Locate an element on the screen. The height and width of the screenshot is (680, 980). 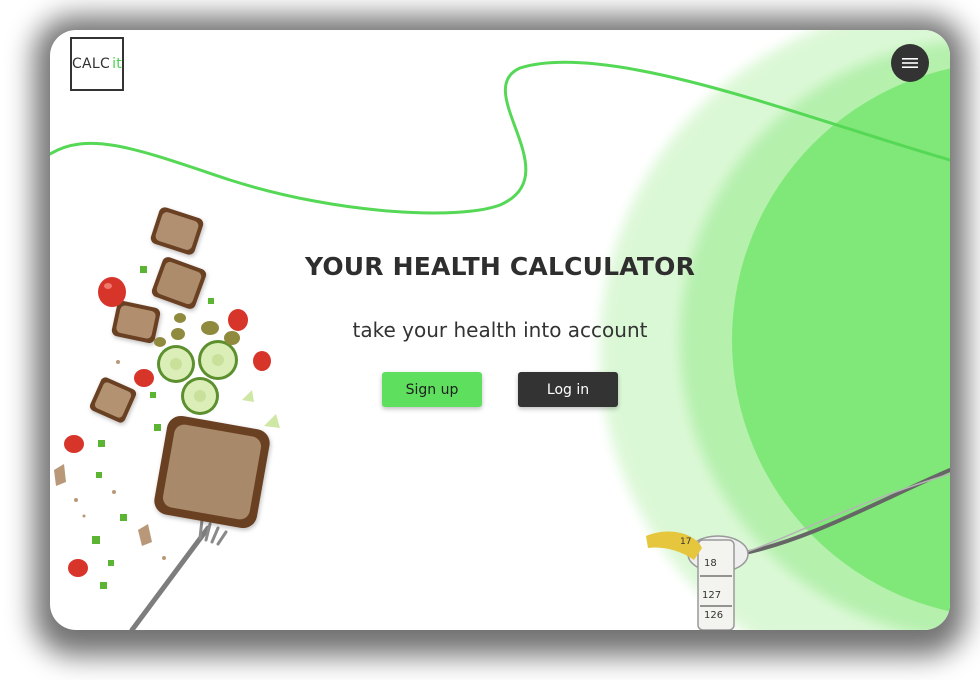
tape-number-3: 126 is located at coordinates (713, 615).